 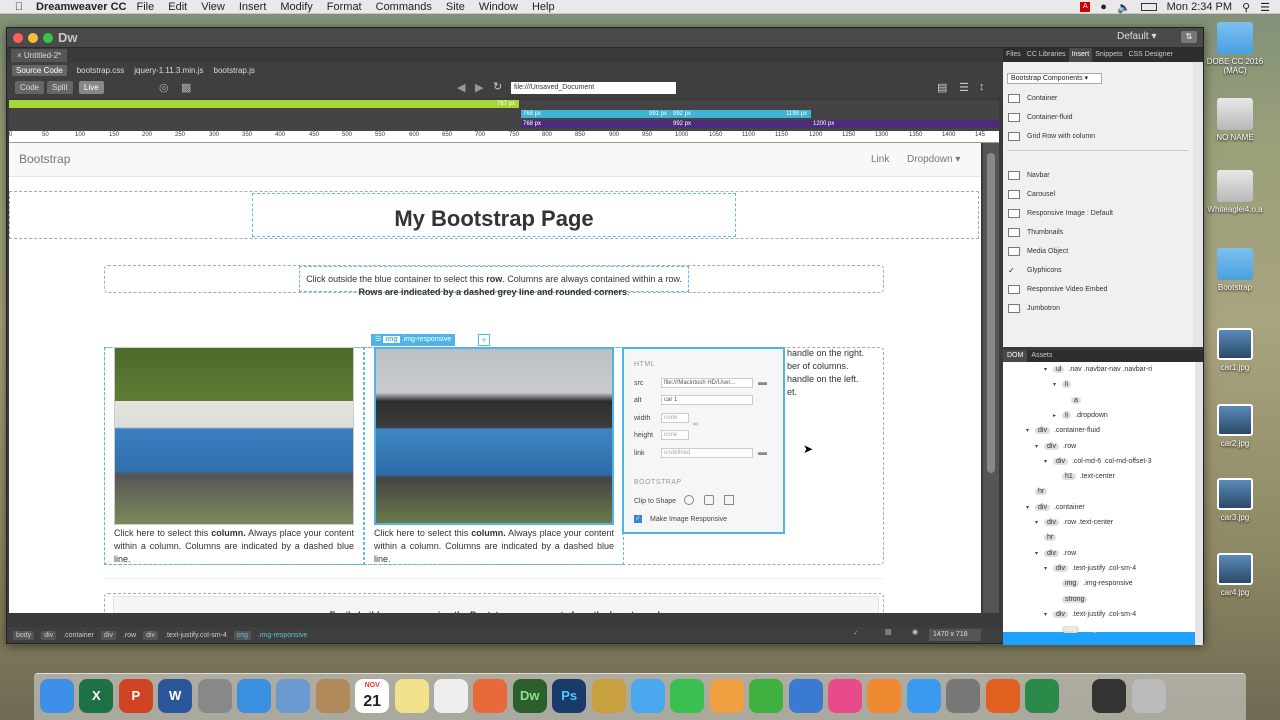 I want to click on dock-messages-icon, so click(x=648, y=696).